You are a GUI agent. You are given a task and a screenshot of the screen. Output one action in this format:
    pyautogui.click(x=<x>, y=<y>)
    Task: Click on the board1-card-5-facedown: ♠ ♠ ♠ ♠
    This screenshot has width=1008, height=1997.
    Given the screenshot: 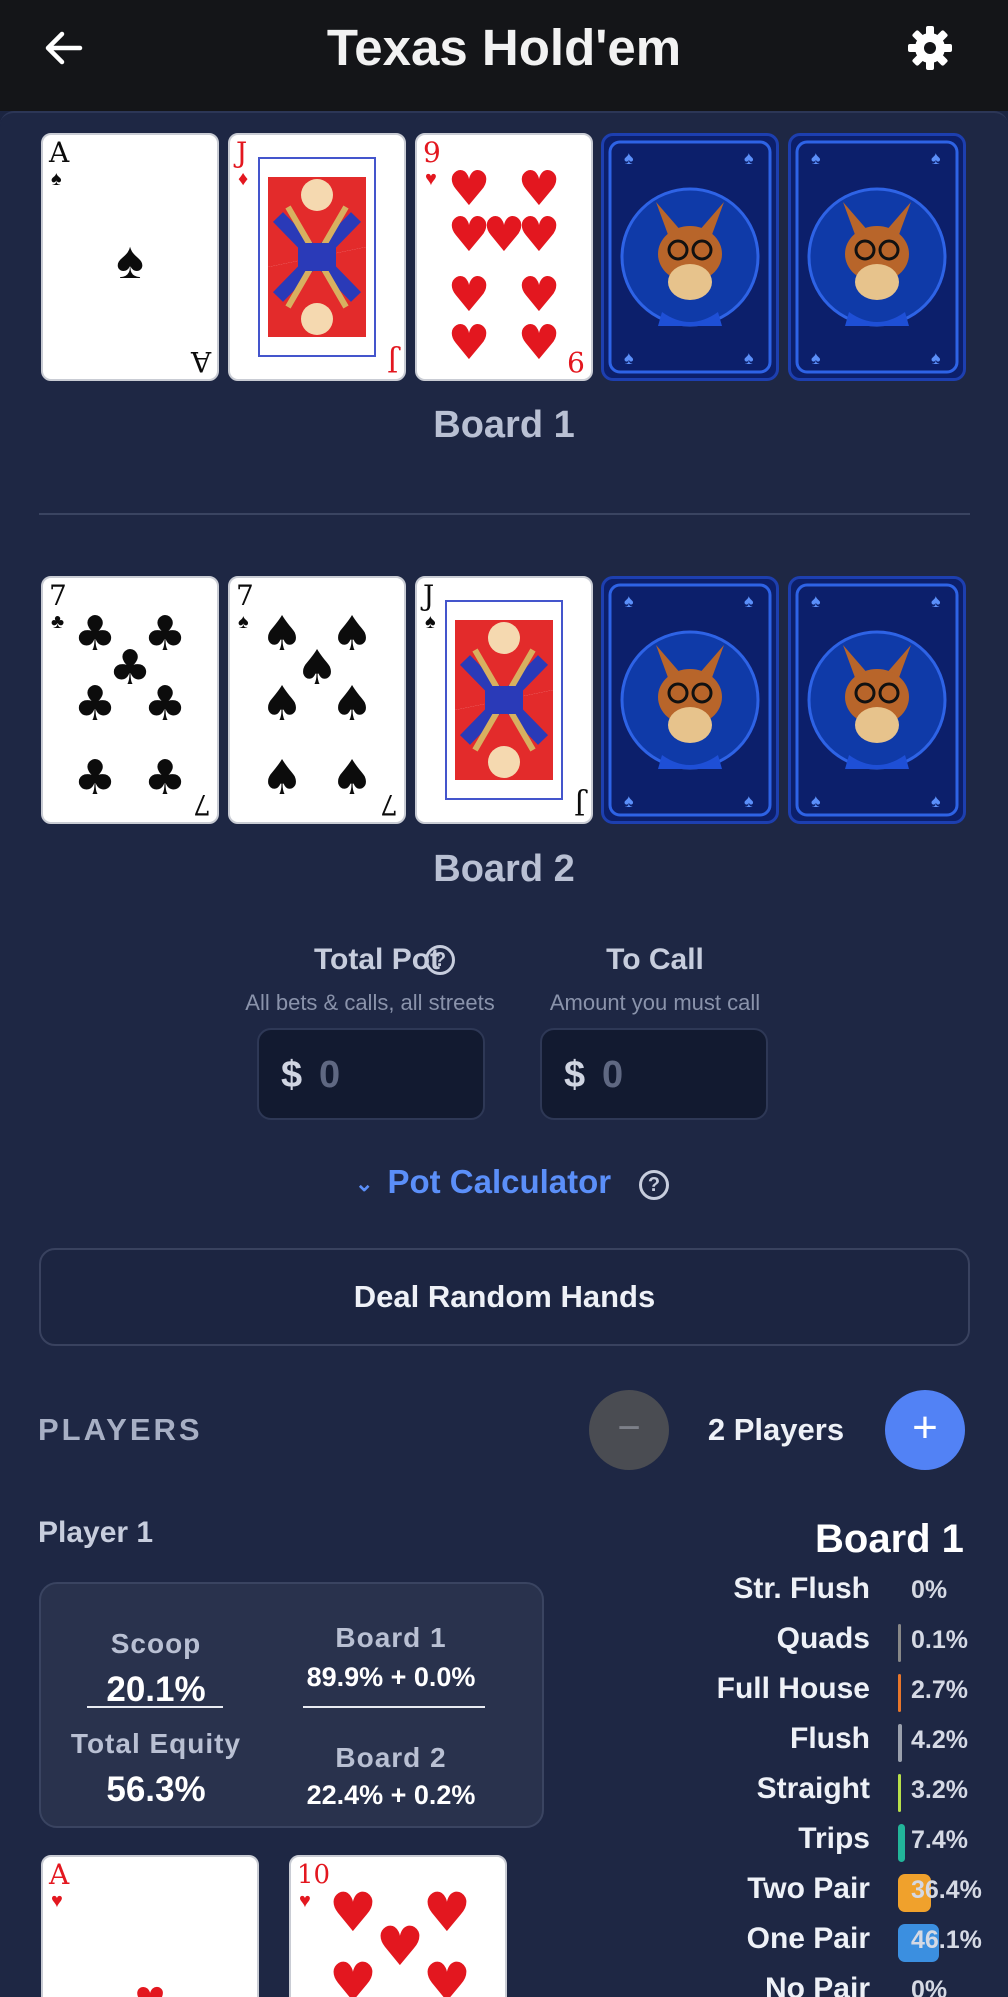 What is the action you would take?
    pyautogui.click(x=877, y=257)
    